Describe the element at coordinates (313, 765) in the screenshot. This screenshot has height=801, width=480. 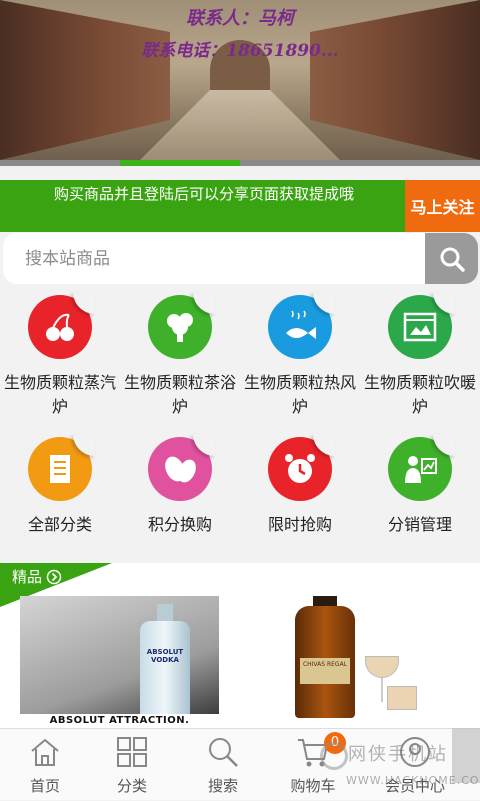
I see `tab-cart: 购物车 0` at that location.